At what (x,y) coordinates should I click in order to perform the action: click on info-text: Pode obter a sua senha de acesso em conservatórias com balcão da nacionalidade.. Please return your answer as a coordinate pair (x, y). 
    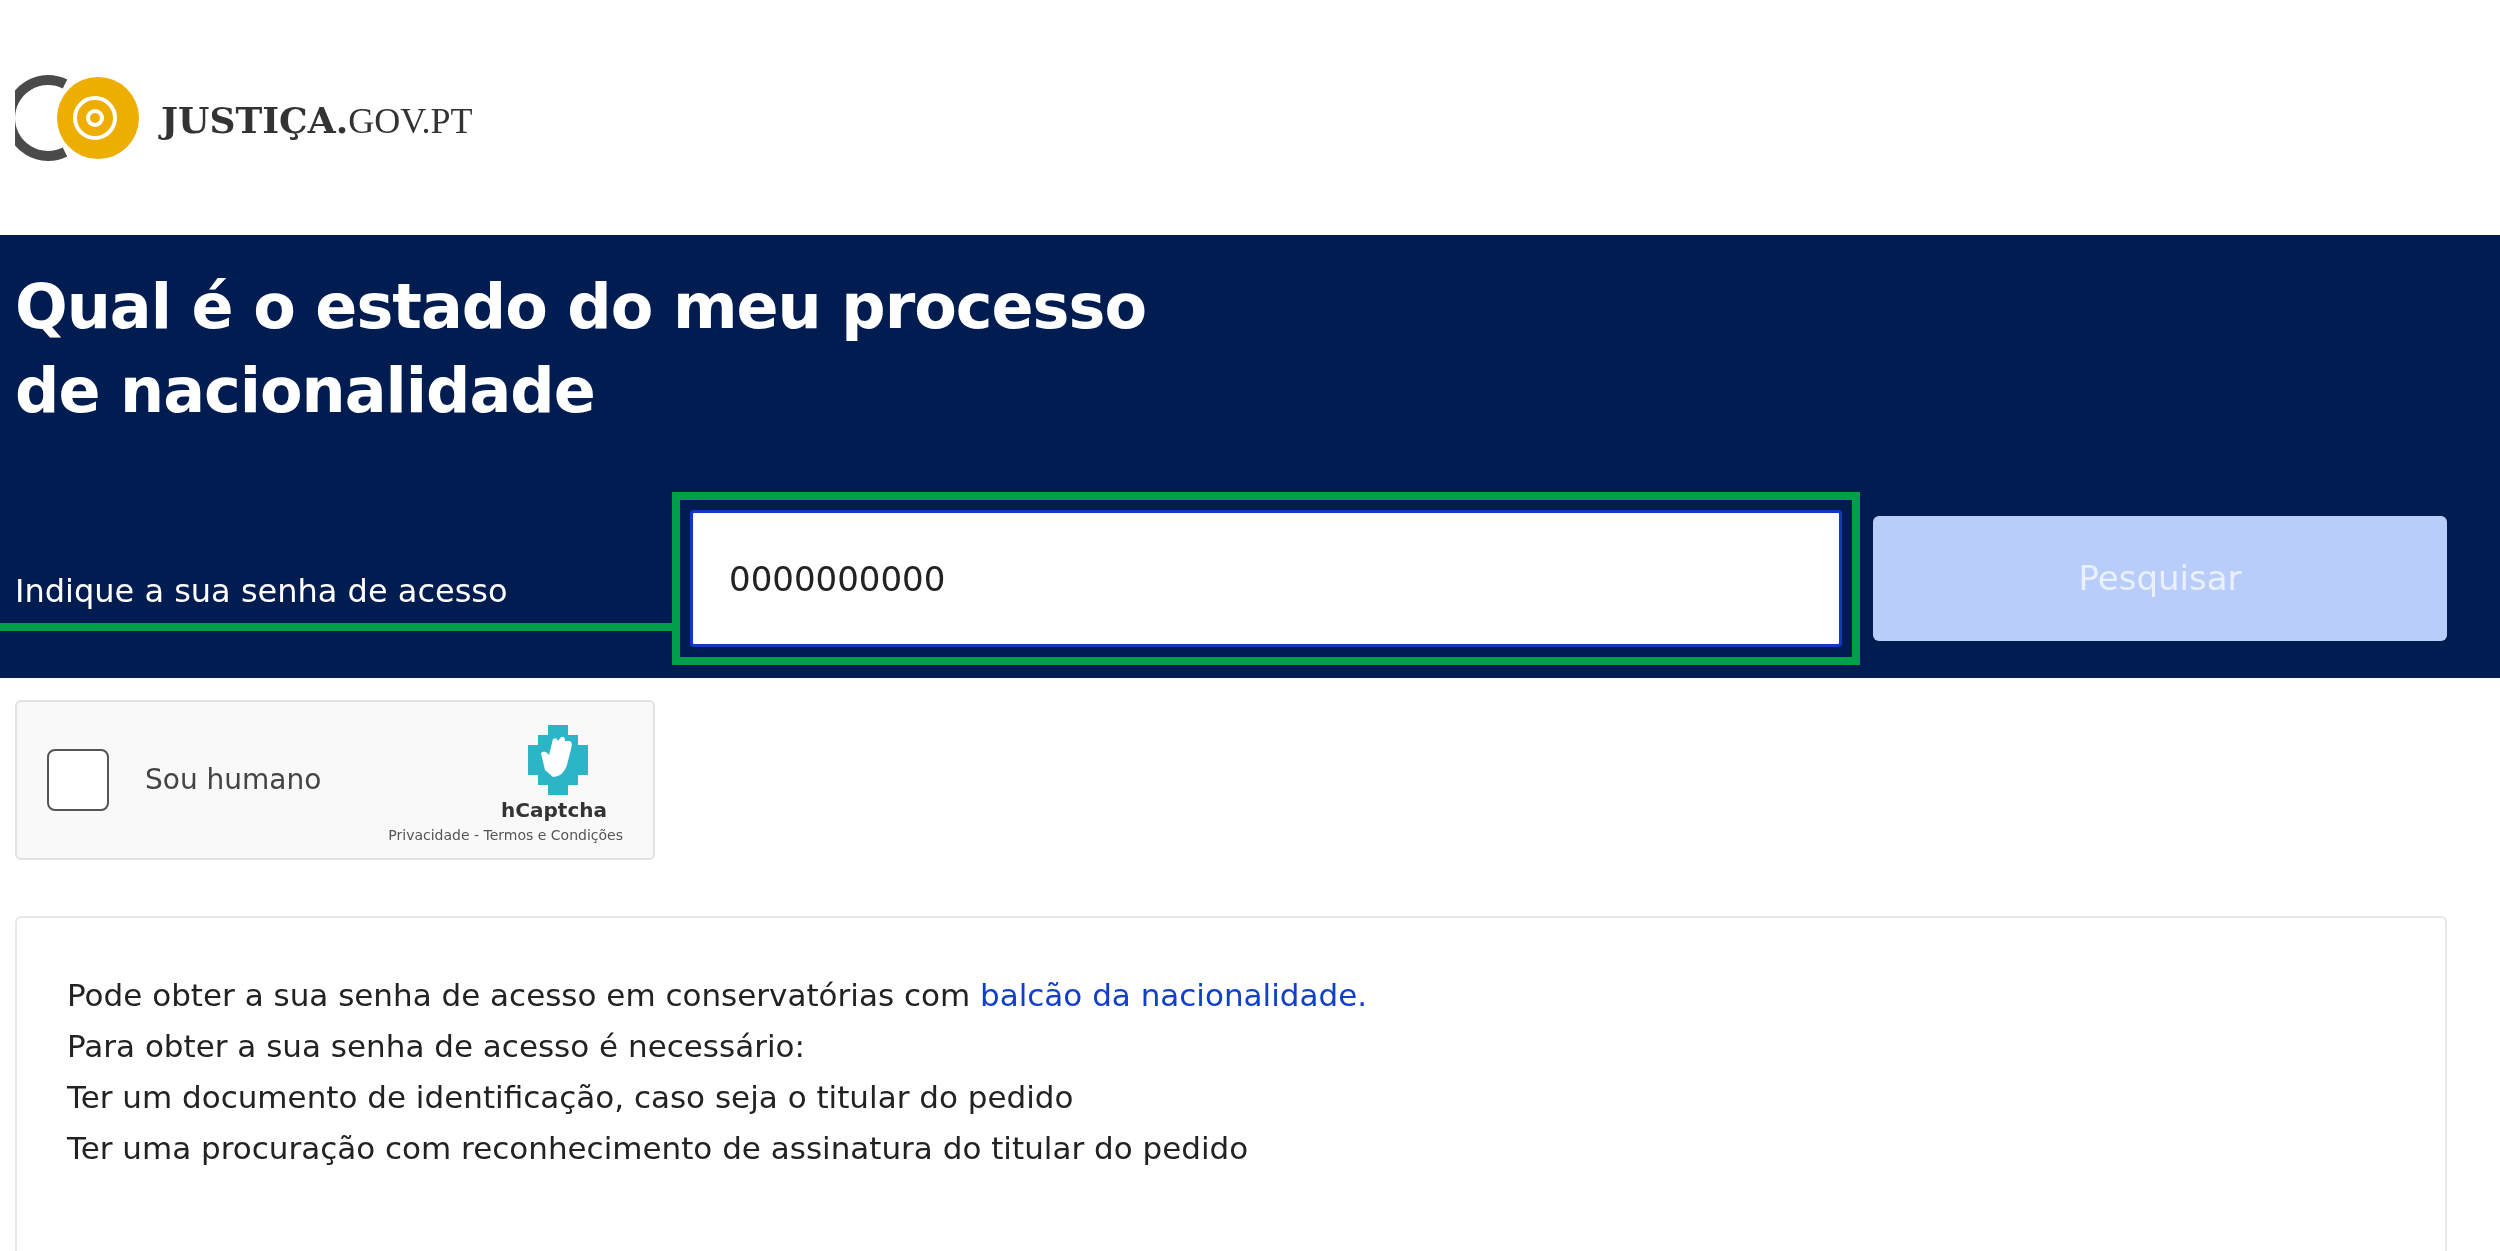
    Looking at the image, I should click on (718, 995).